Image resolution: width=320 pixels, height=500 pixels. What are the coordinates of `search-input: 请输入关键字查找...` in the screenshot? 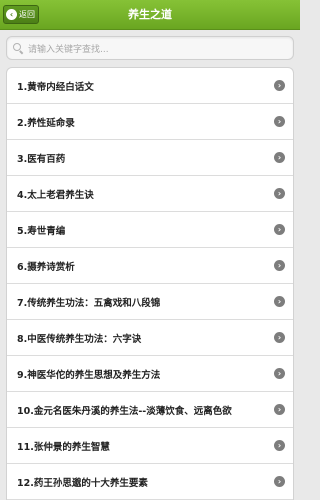 It's located at (150, 48).